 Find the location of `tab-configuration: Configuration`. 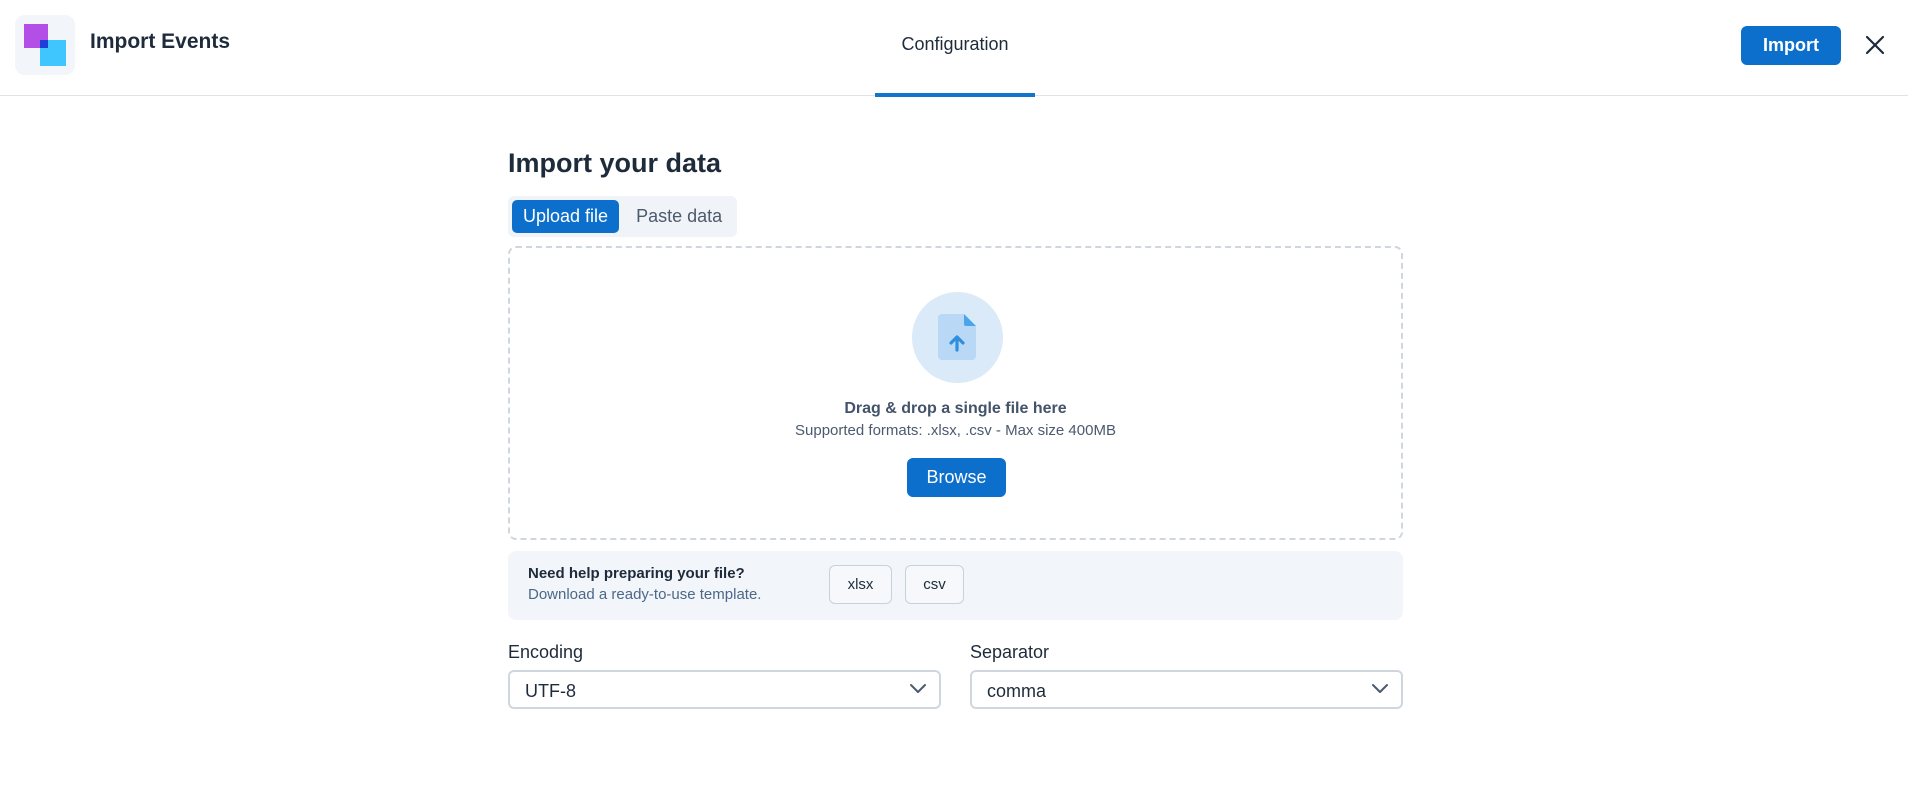

tab-configuration: Configuration is located at coordinates (955, 48).